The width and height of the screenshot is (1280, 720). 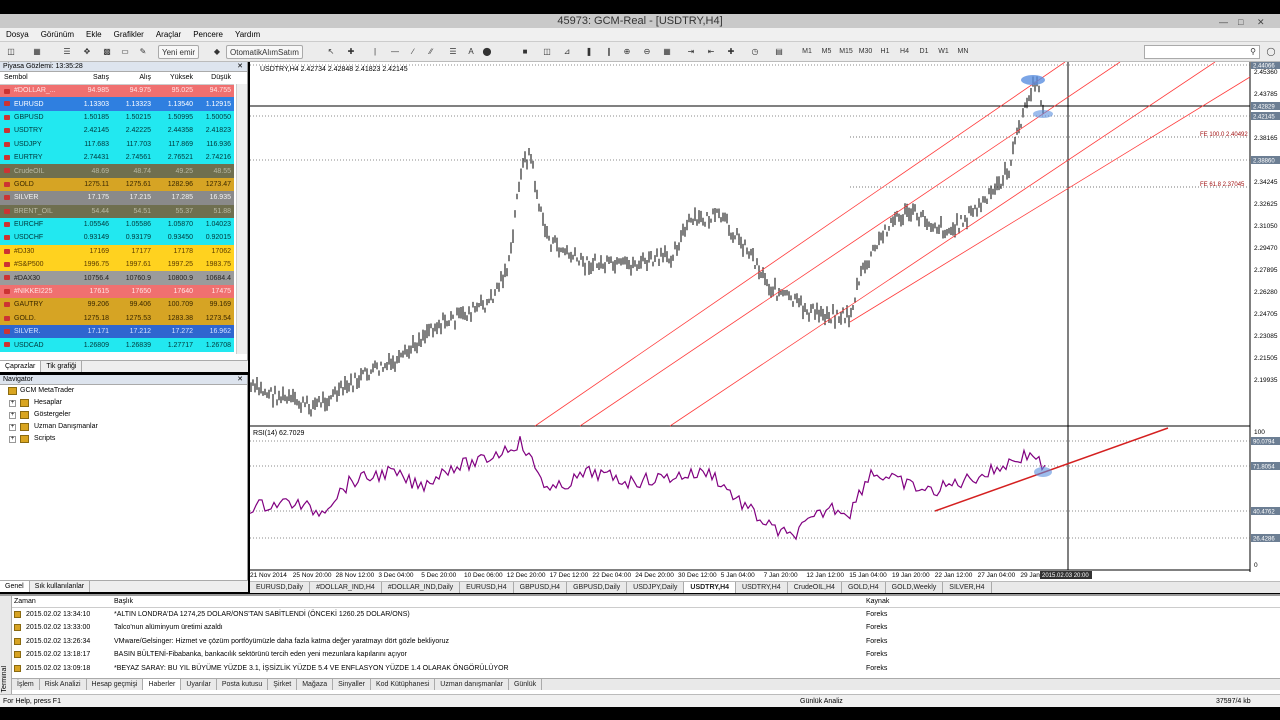 I want to click on zoom-out-icon: ⊖, so click(x=647, y=52).